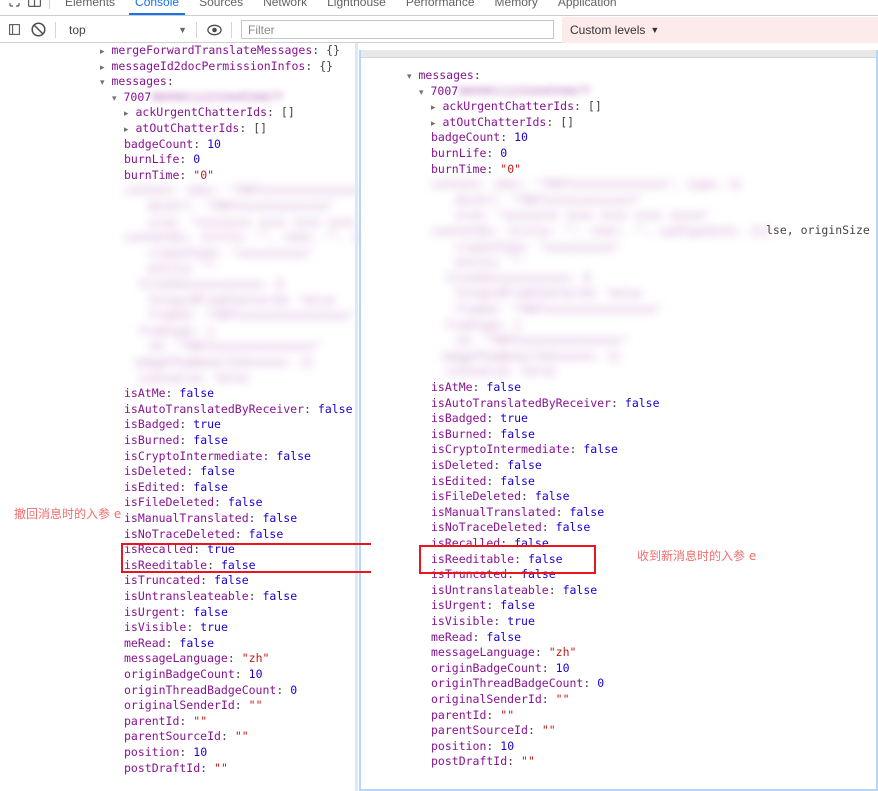  Describe the element at coordinates (507, 559) in the screenshot. I see `highlight-box-is-recalled-right` at that location.